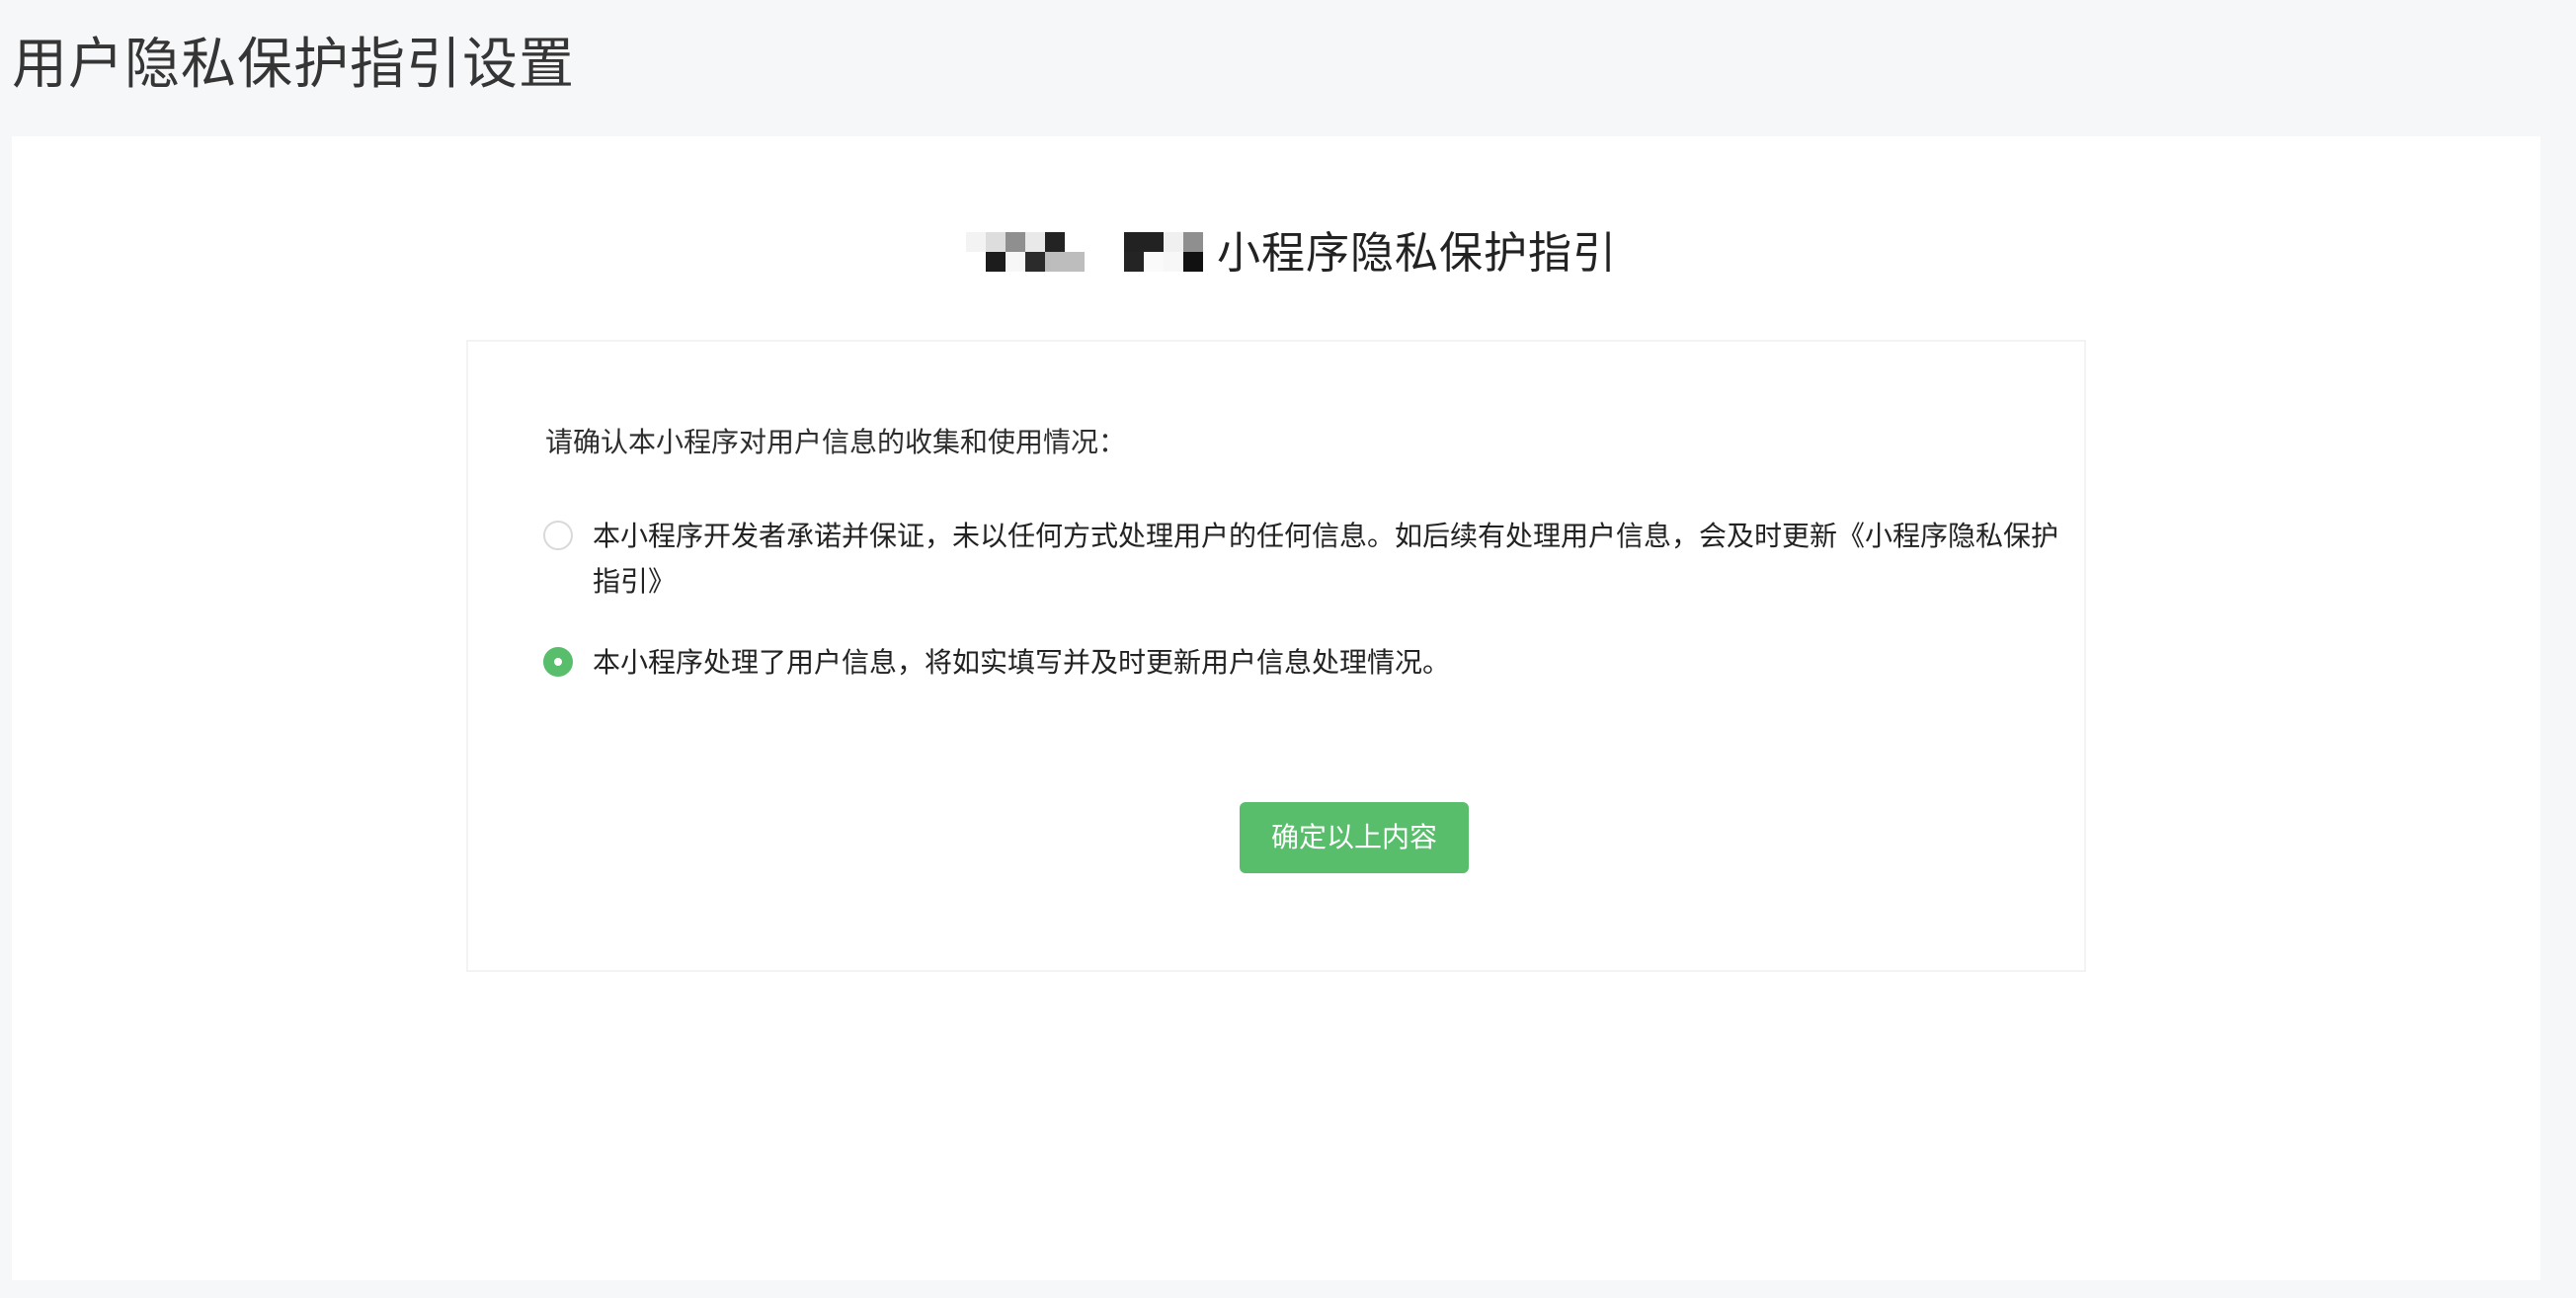  Describe the element at coordinates (293, 65) in the screenshot. I see `page-title: 用户隐私保护指引设置` at that location.